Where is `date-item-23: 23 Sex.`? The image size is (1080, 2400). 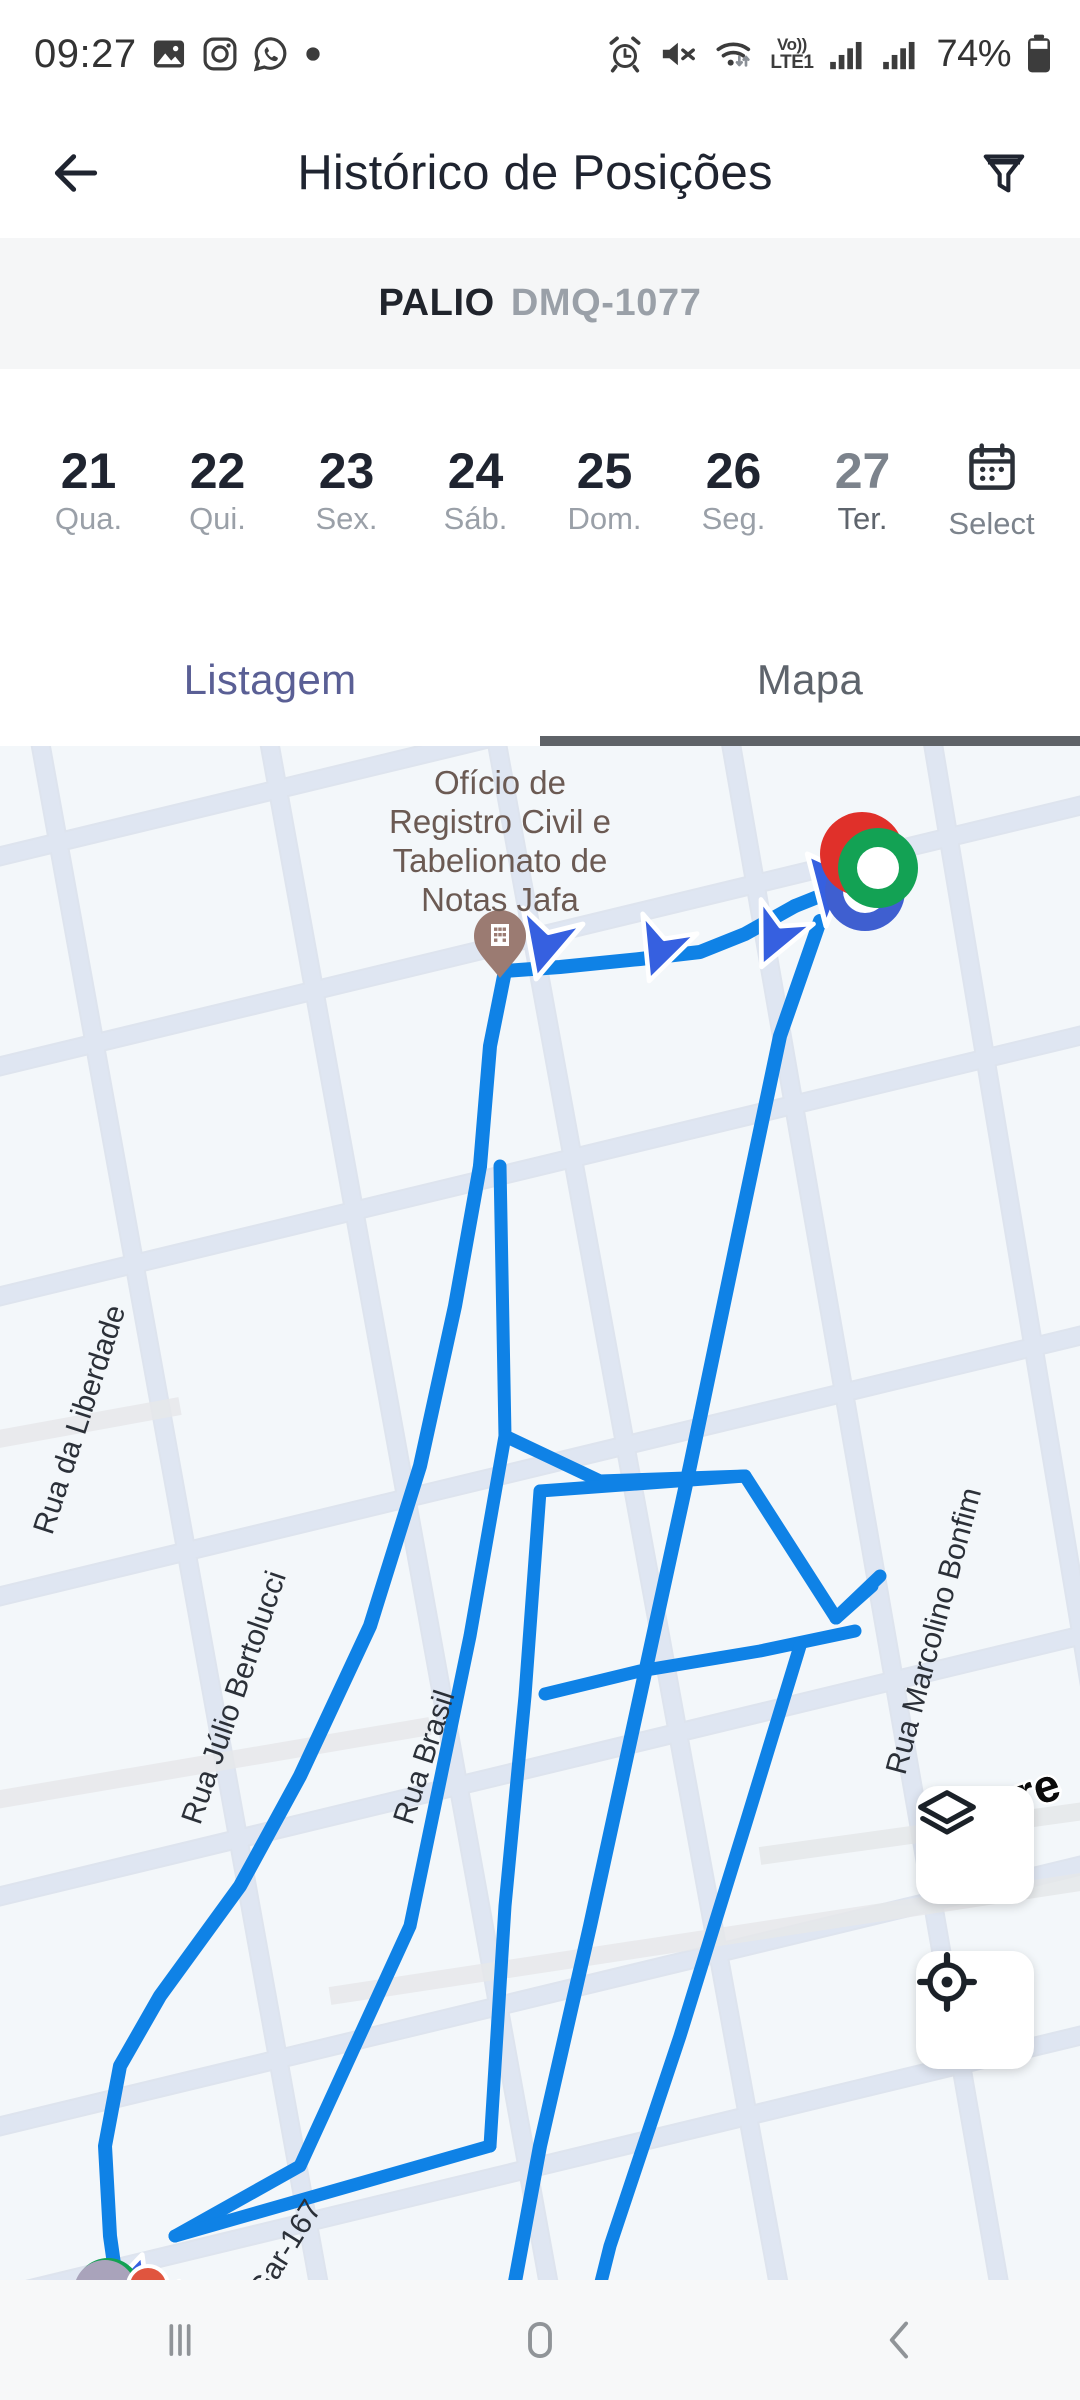 date-item-23: 23 Sex. is located at coordinates (346, 491).